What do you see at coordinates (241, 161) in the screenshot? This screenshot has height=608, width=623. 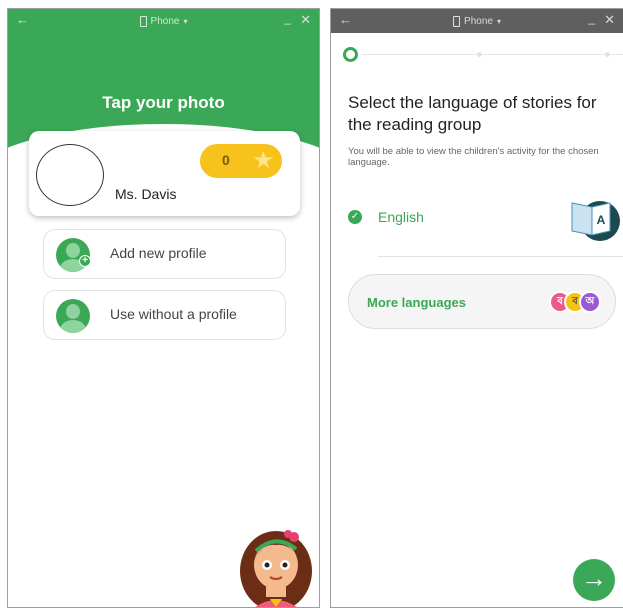 I see `star-count-badge: 0 ★` at bounding box center [241, 161].